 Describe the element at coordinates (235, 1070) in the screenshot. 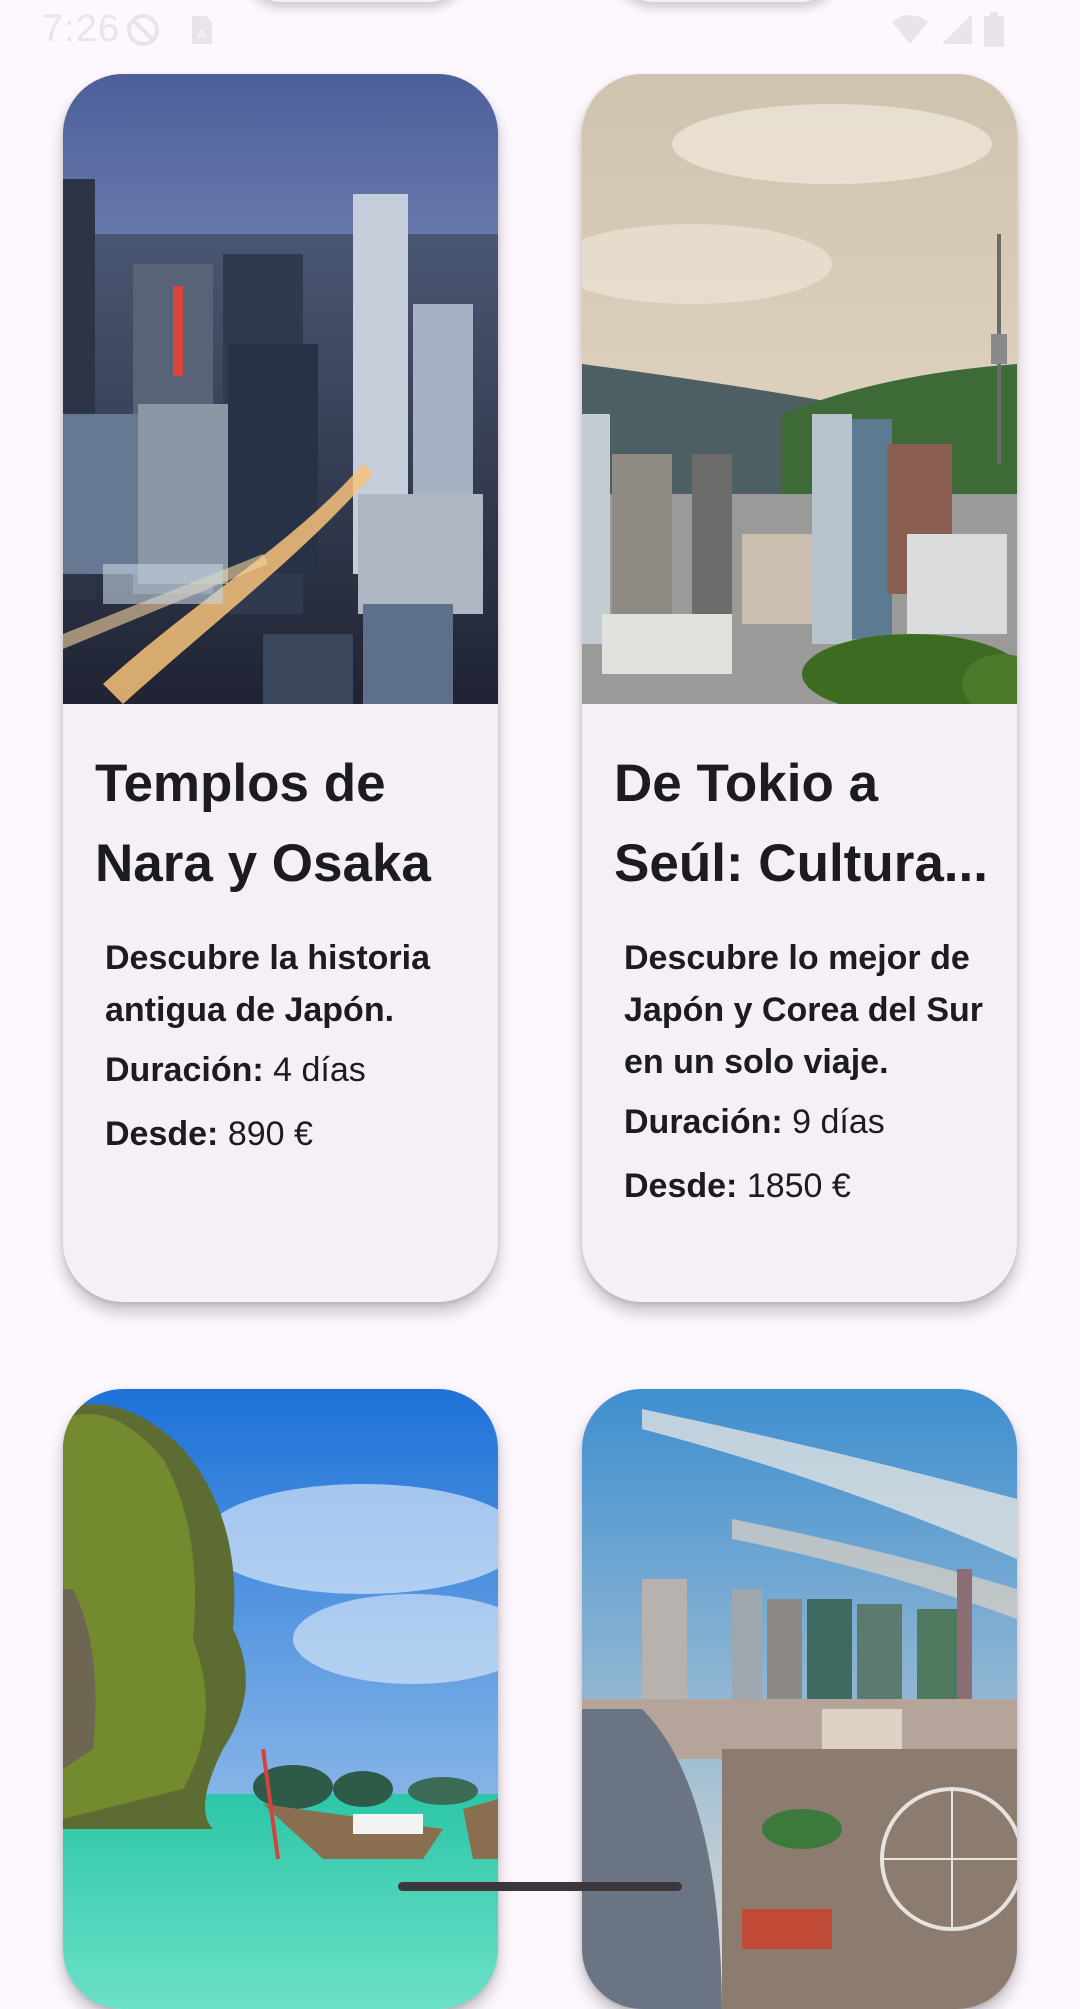

I see `card-duration: Duración: 4 días` at that location.